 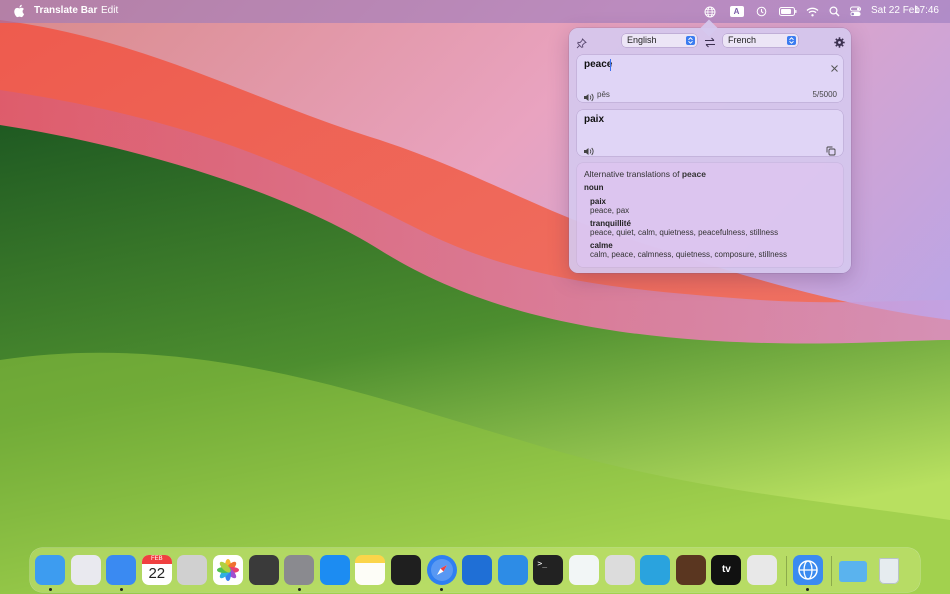 What do you see at coordinates (588, 95) in the screenshot?
I see `source-speaker-icon` at bounding box center [588, 95].